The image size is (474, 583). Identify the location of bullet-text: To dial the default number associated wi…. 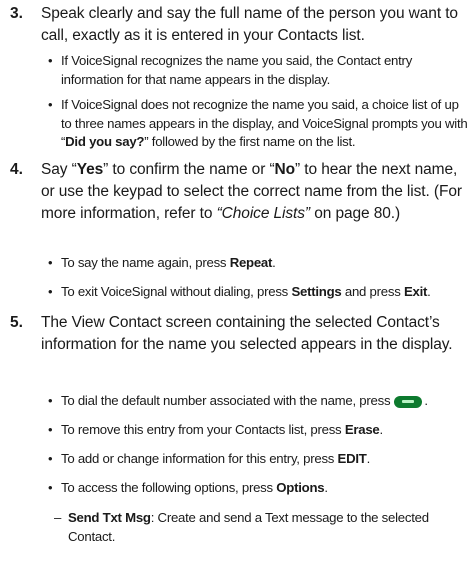
(244, 400).